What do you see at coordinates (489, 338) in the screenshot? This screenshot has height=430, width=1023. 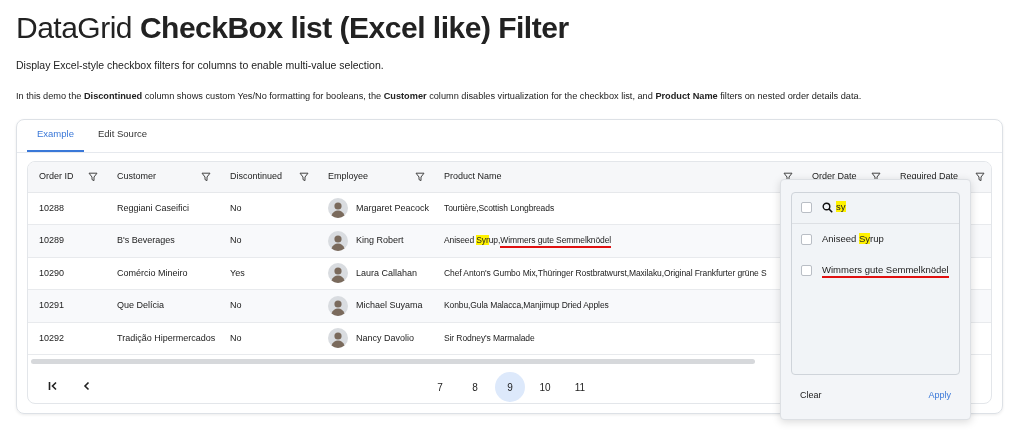 I see `table-cell: Sir Rodney's Marmalade` at bounding box center [489, 338].